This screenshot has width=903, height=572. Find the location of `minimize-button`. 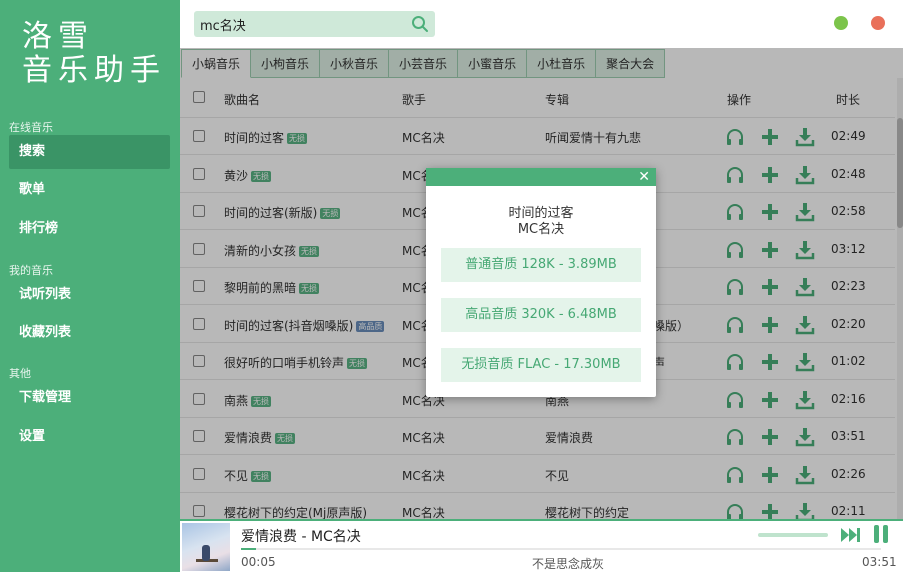

minimize-button is located at coordinates (841, 23).